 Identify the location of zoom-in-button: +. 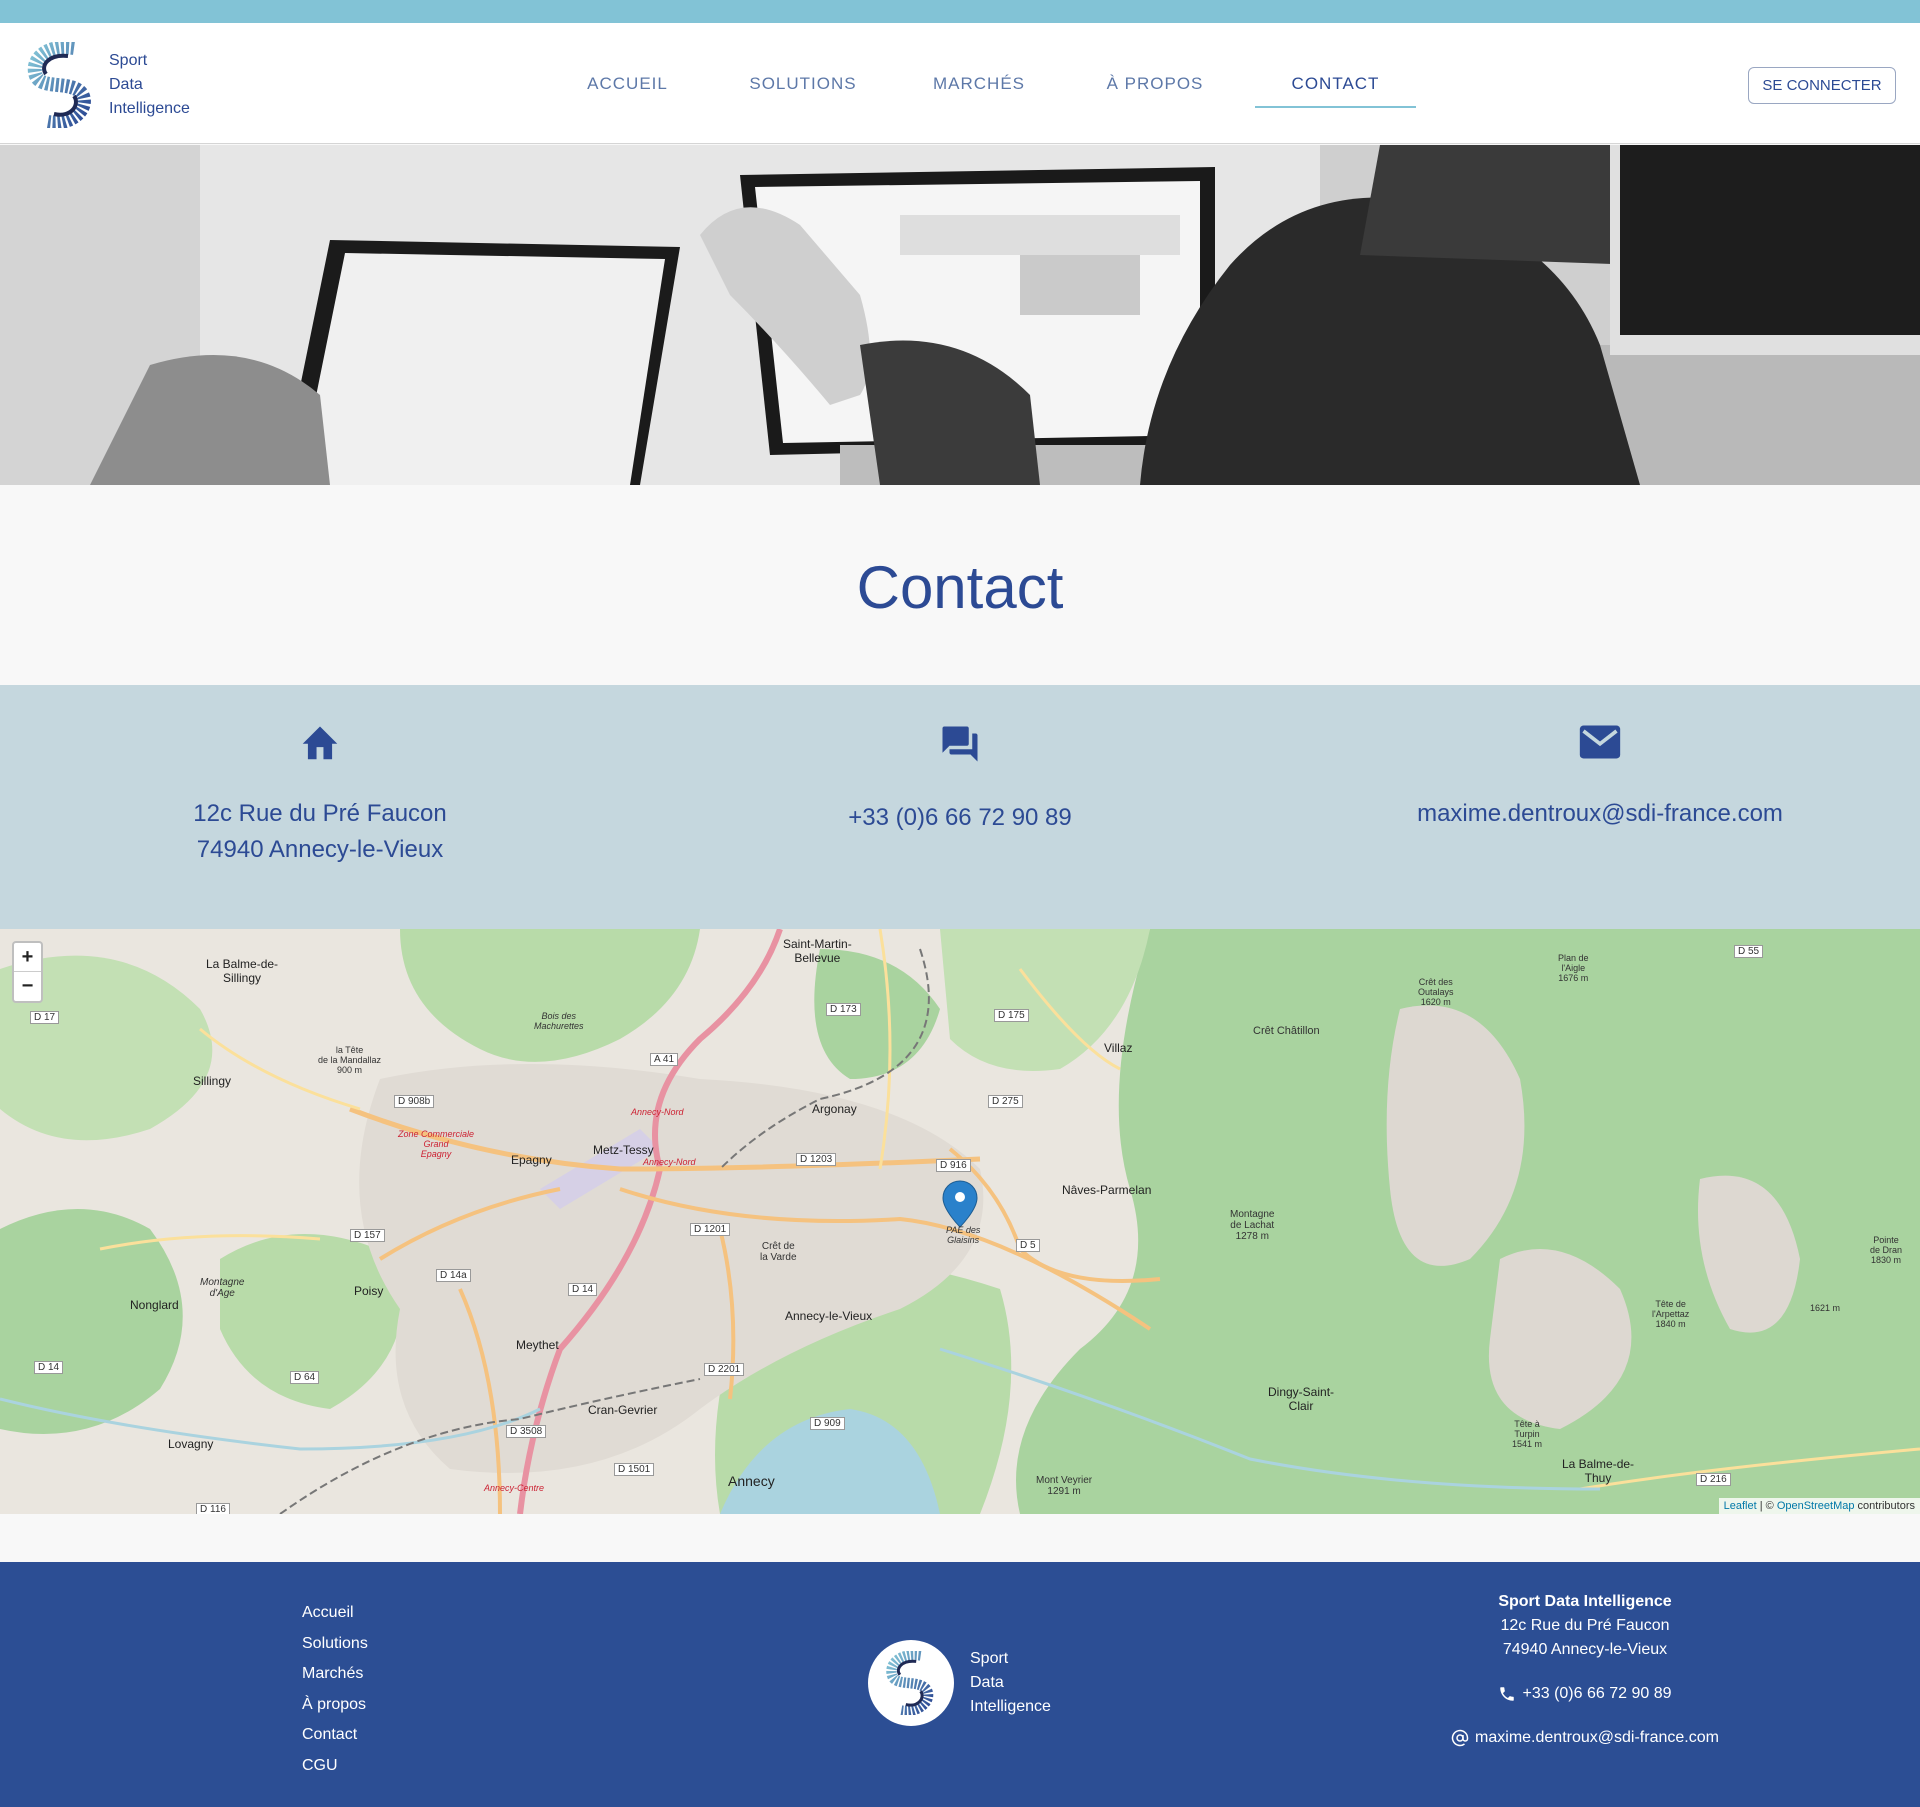
(27, 957).